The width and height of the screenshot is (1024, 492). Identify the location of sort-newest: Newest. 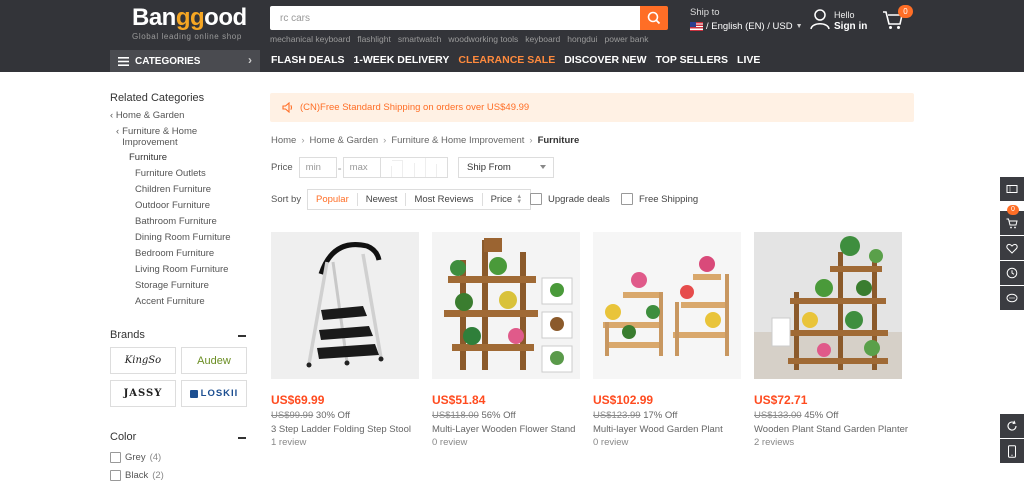
(382, 199).